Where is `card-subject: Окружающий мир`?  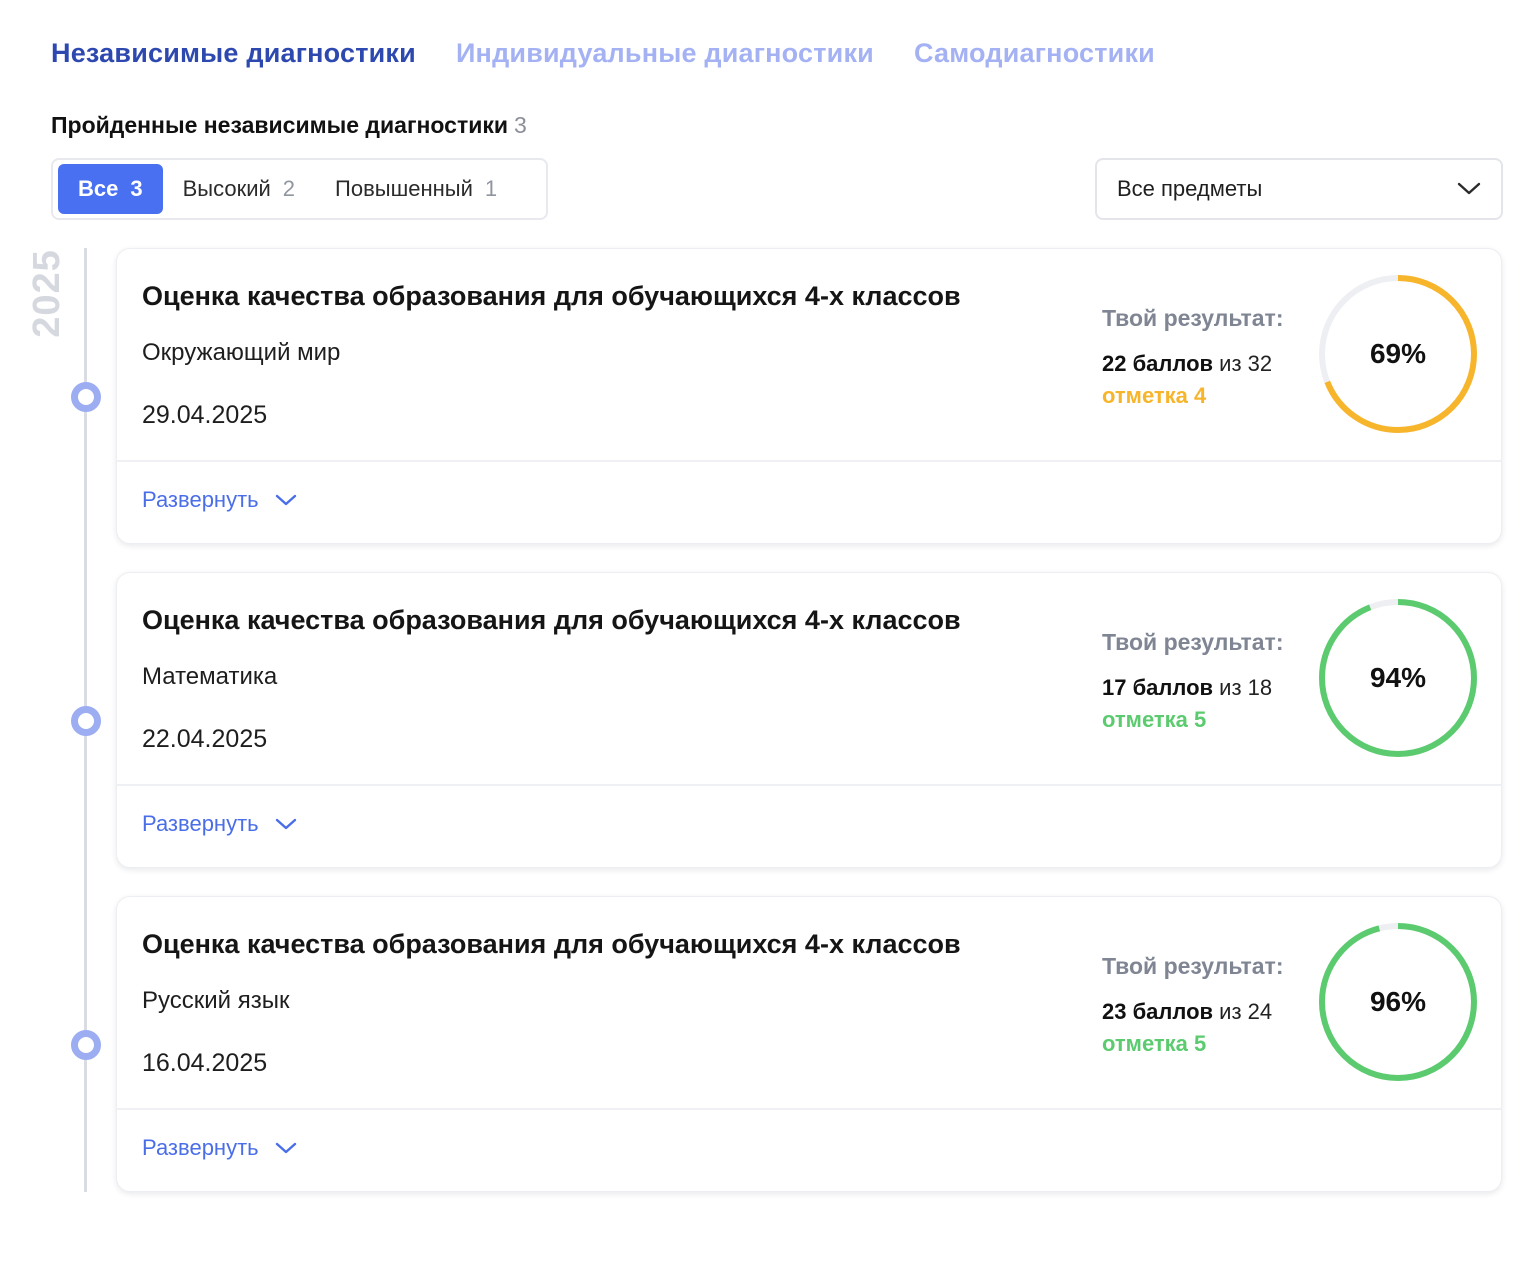 card-subject: Окружающий мир is located at coordinates (241, 352).